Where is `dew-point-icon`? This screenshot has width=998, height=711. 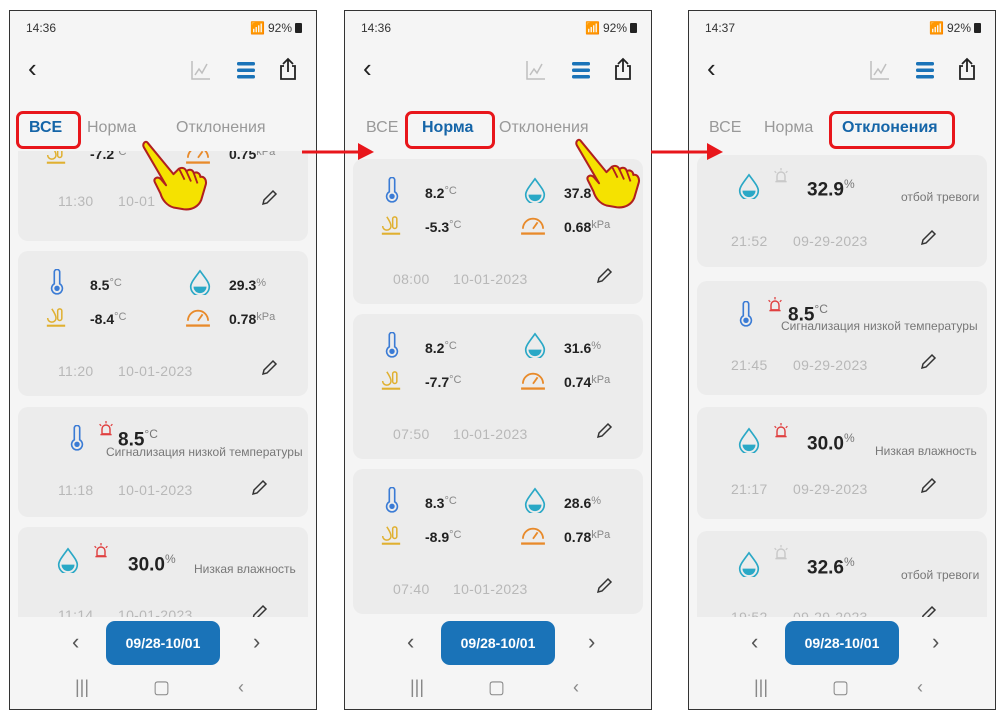
dew-point-icon is located at coordinates (391, 536).